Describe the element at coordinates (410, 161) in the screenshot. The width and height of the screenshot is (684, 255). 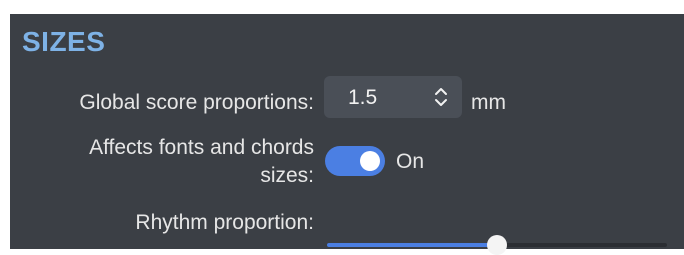
I see `affects-fonts-state: On` at that location.